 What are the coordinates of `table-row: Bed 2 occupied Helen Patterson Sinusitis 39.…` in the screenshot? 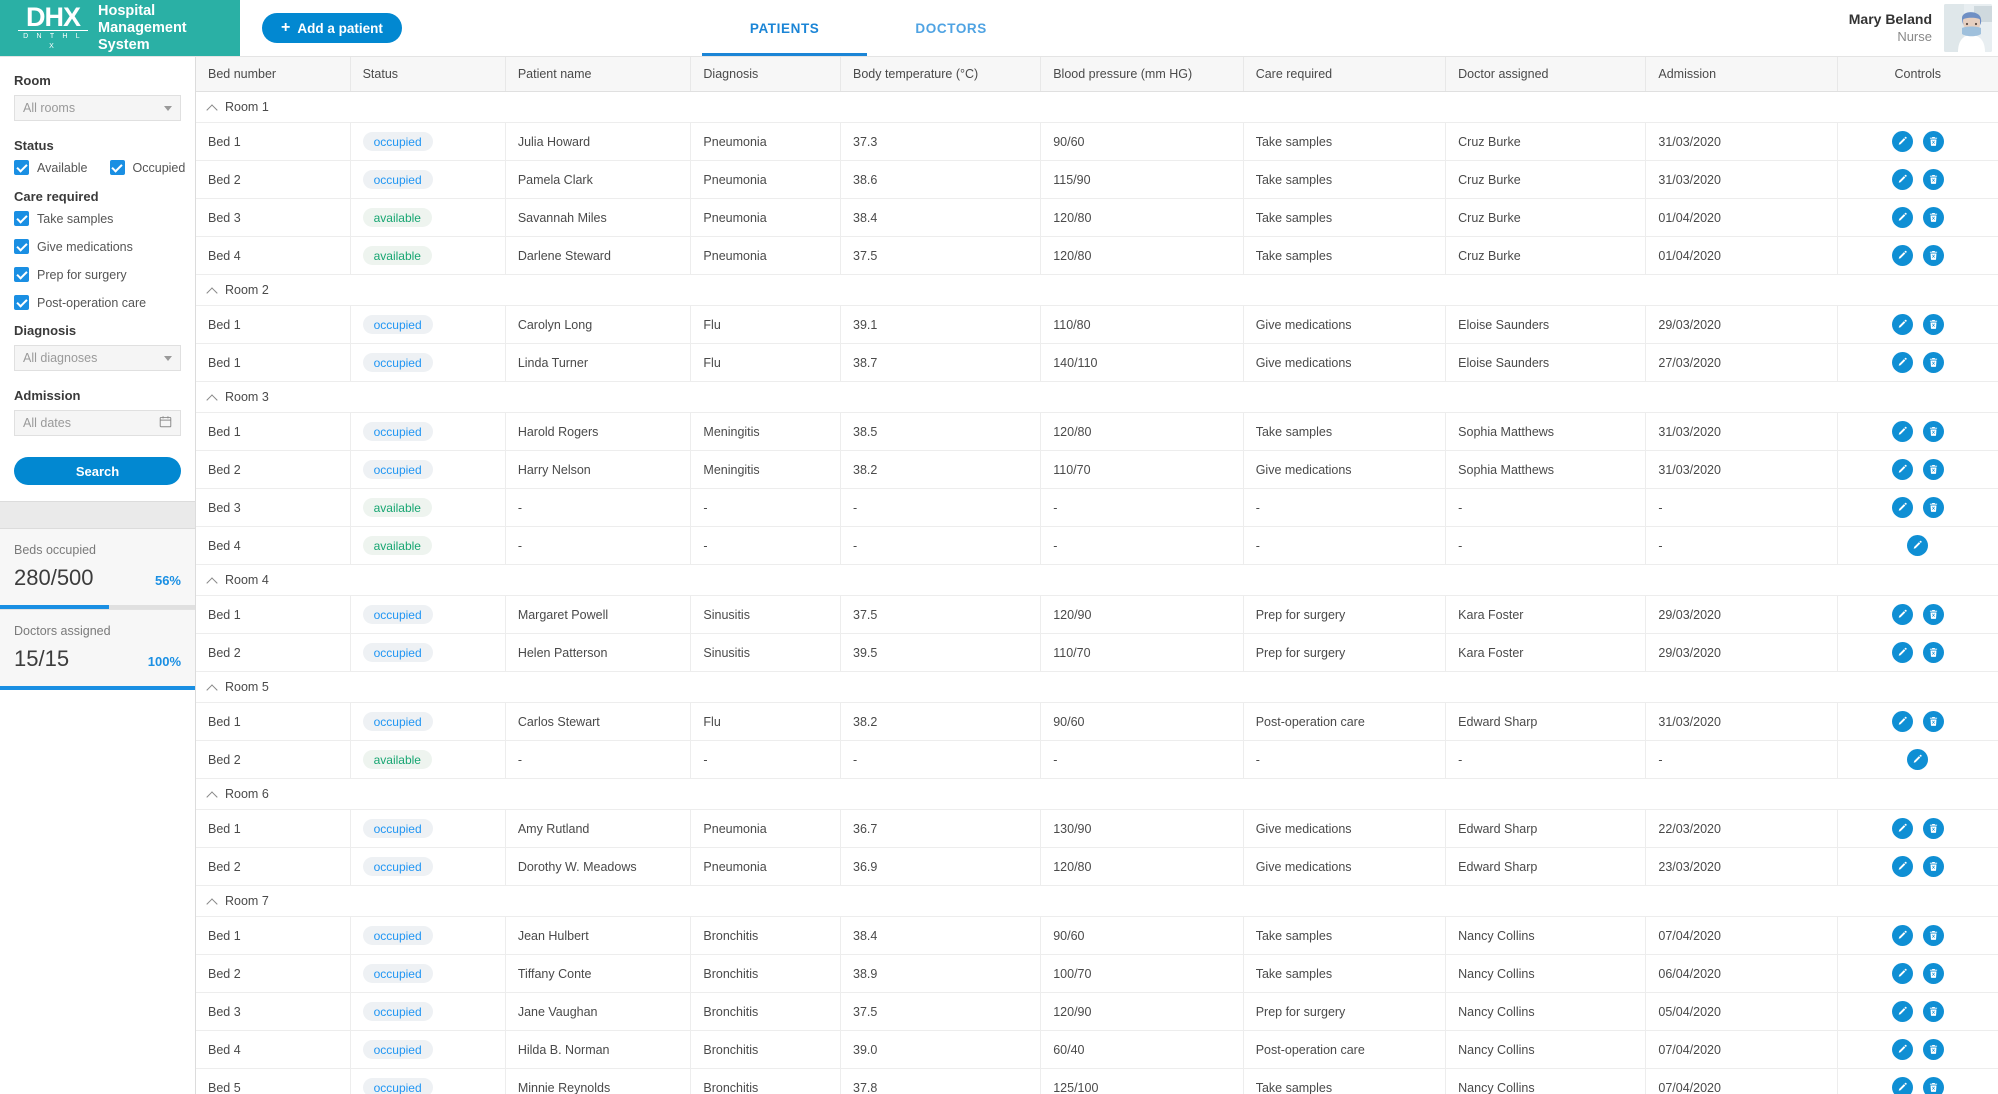 It's located at (1097, 652).